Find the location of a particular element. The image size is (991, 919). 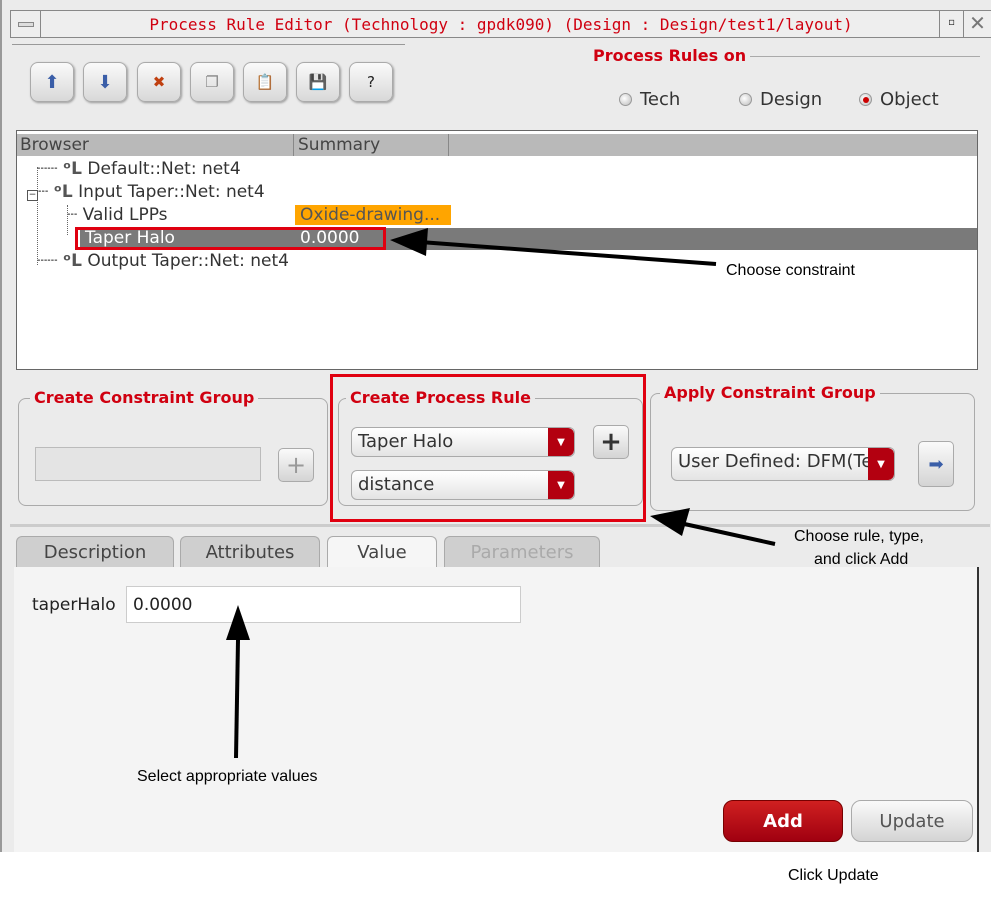

note-choose-rule: Choose rule, type, is located at coordinates (859, 536).